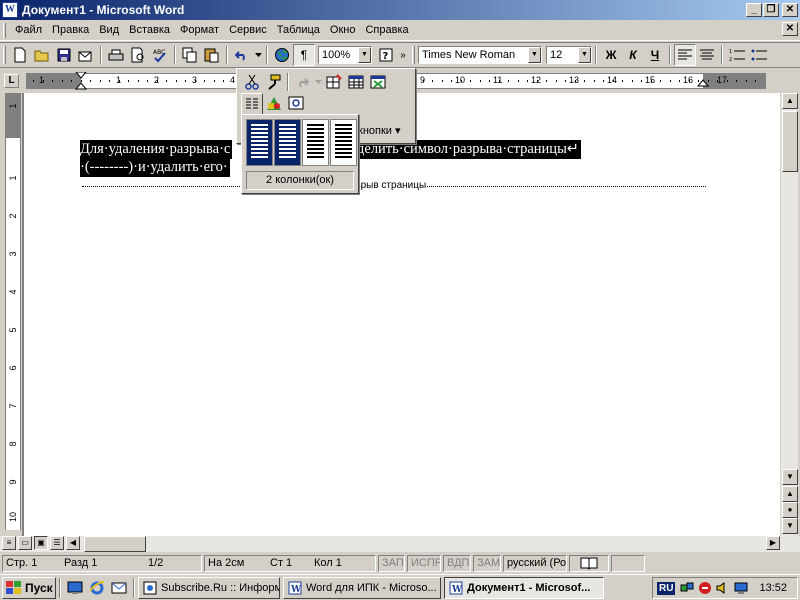 Image resolution: width=800 pixels, height=600 pixels. Describe the element at coordinates (386, 55) in the screenshot. I see `help-button: ?` at that location.